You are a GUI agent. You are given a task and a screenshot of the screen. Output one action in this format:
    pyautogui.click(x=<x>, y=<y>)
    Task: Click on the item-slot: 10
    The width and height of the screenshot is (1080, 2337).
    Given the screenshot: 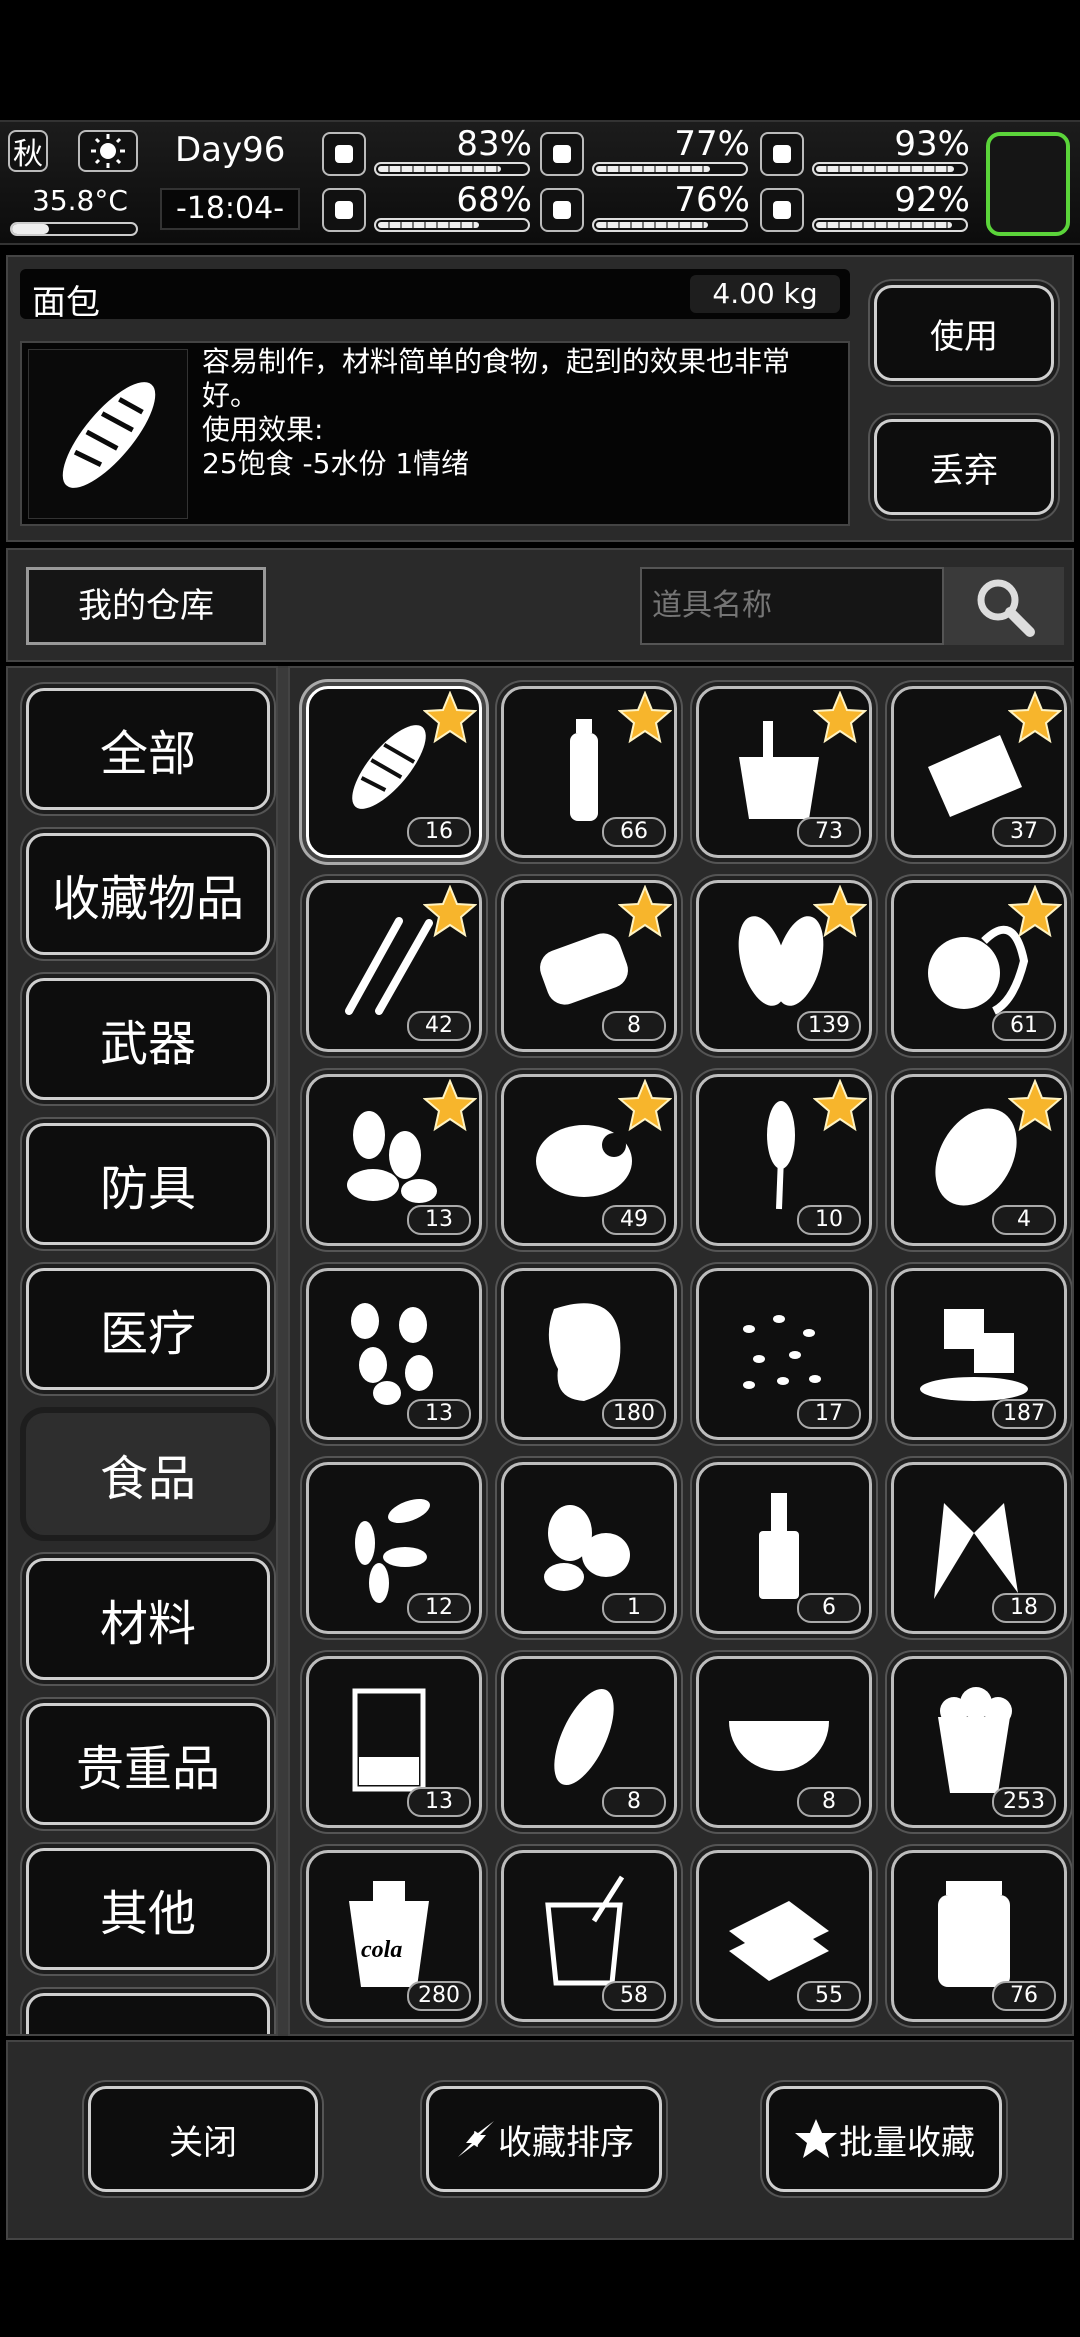 What is the action you would take?
    pyautogui.click(x=784, y=1160)
    